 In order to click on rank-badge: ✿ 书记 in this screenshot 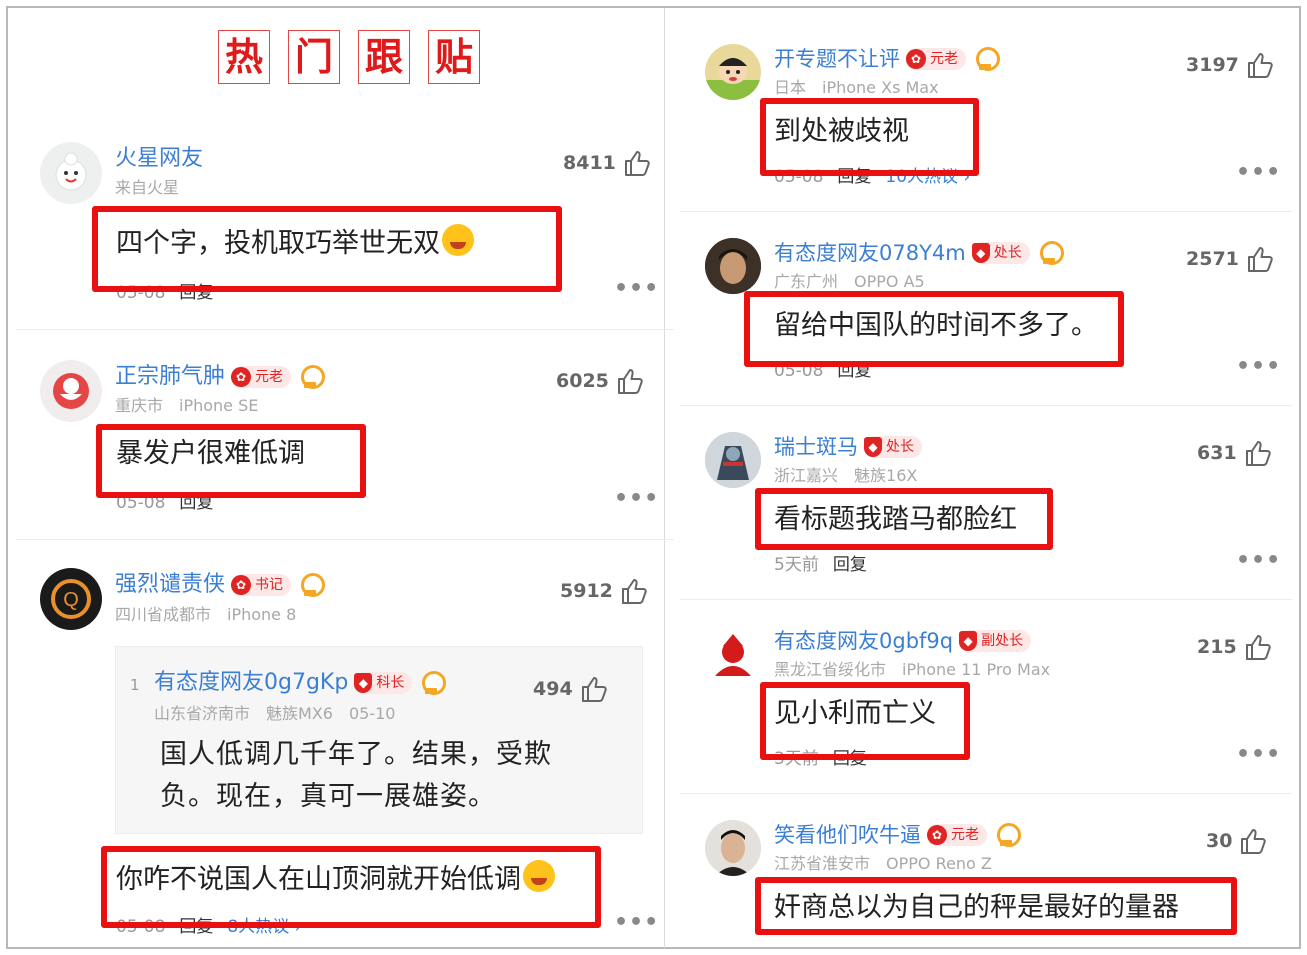, I will do `click(261, 585)`.